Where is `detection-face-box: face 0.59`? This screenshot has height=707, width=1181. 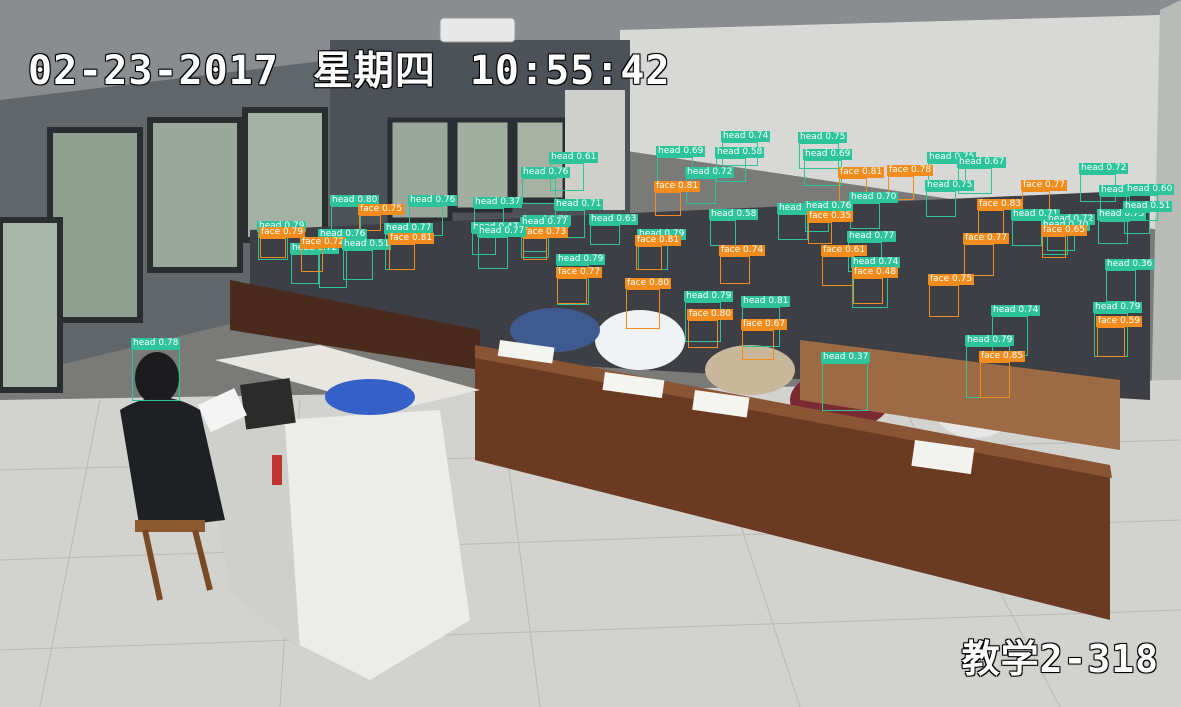
detection-face-box: face 0.59 is located at coordinates (1119, 336).